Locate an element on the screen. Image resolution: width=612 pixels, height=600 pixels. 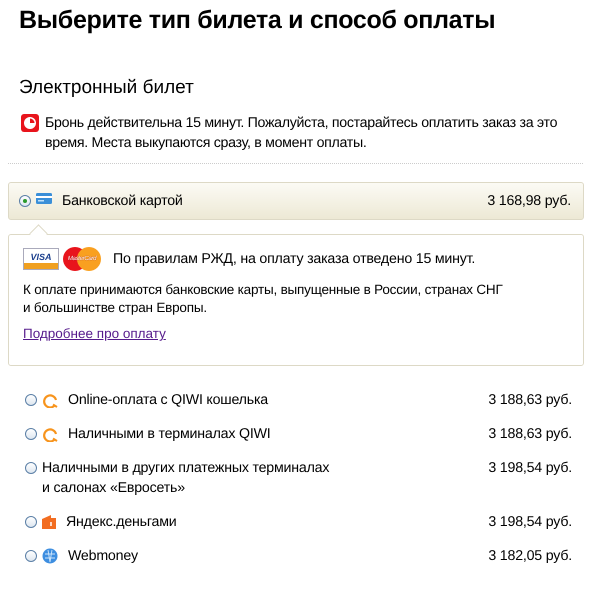
option-price: 3 168,98 руб. is located at coordinates (529, 201).